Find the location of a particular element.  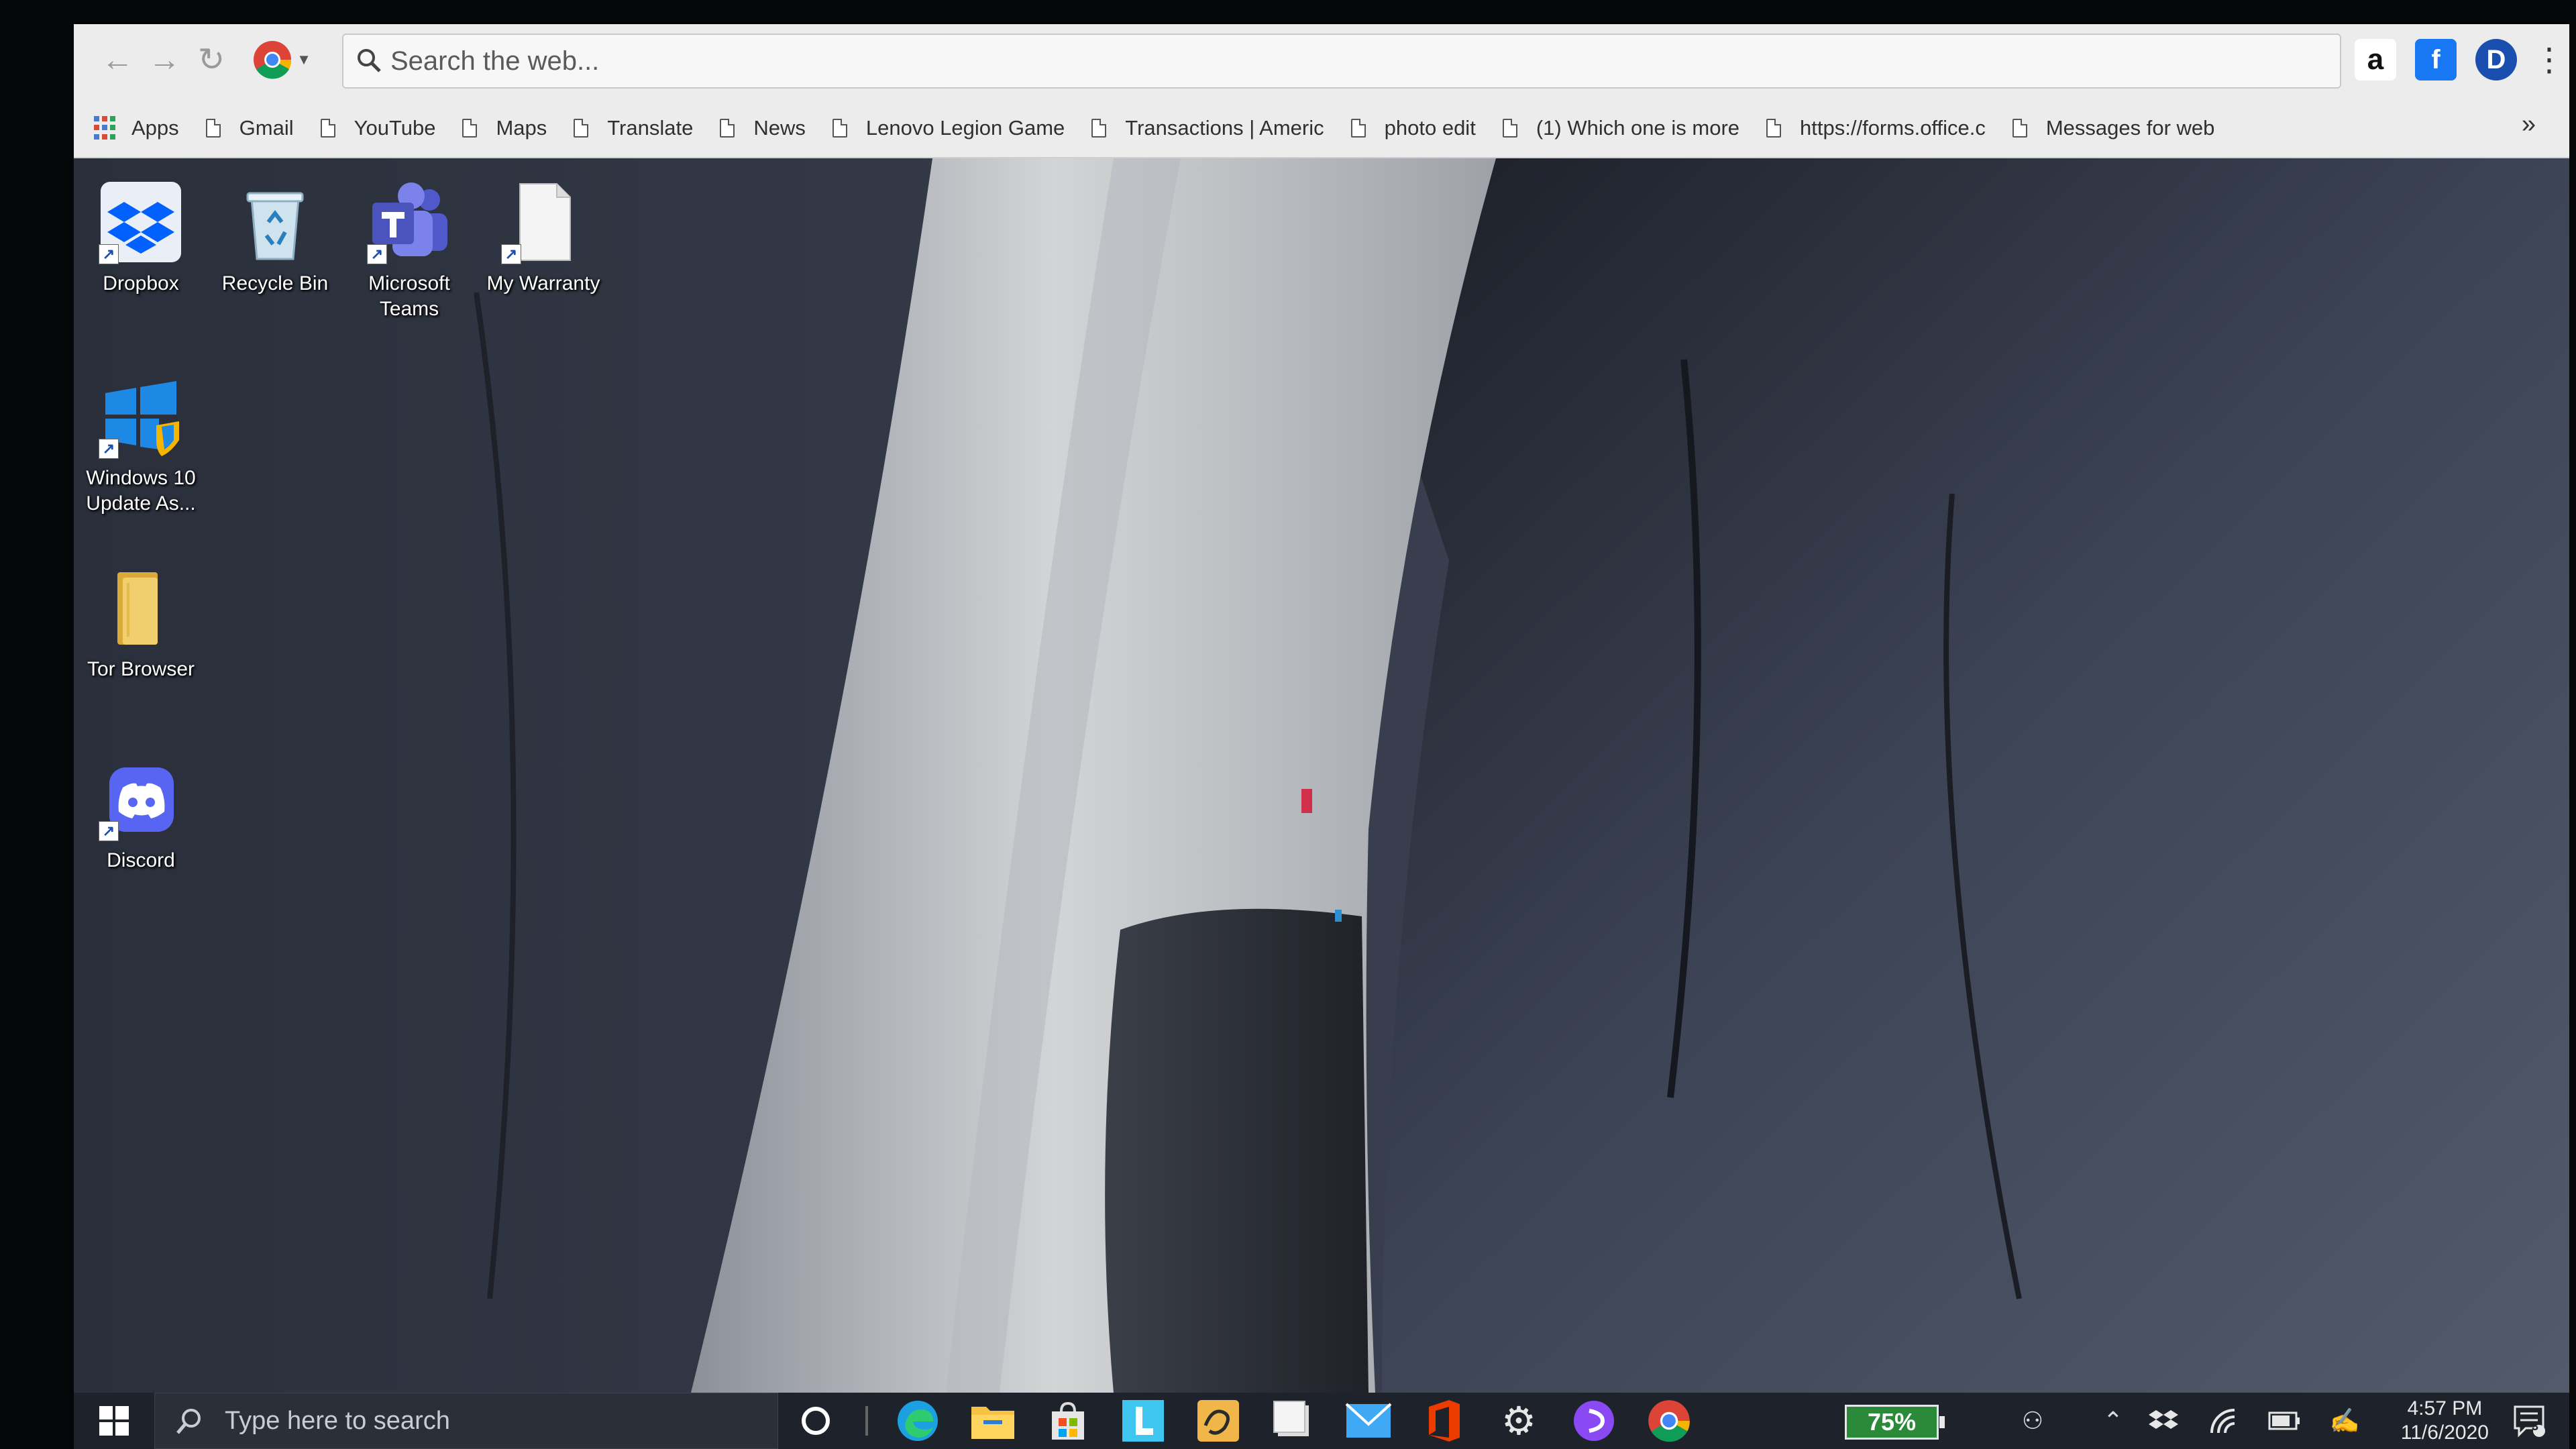

bookmark-label: Gmail is located at coordinates (266, 128).